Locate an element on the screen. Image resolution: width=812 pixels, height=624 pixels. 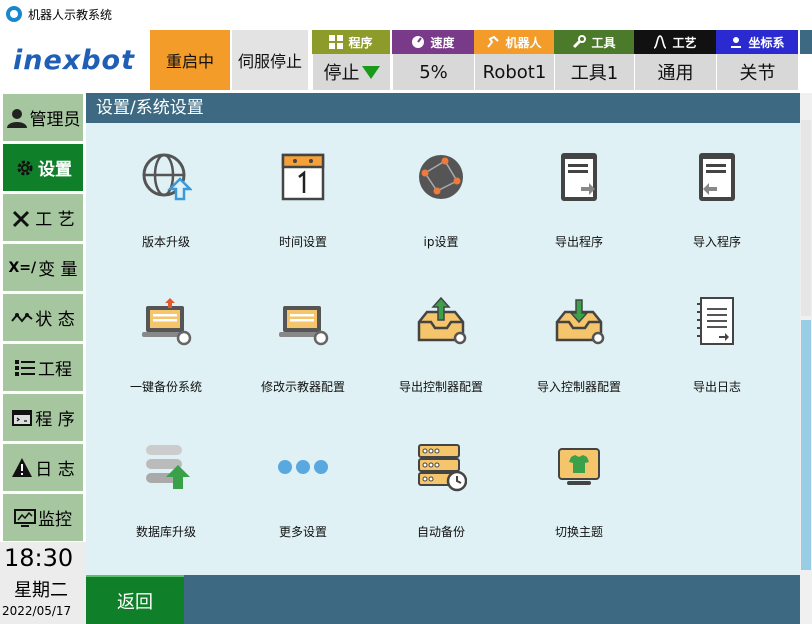
status-tool: 工具 工具1 is located at coordinates (594, 60).